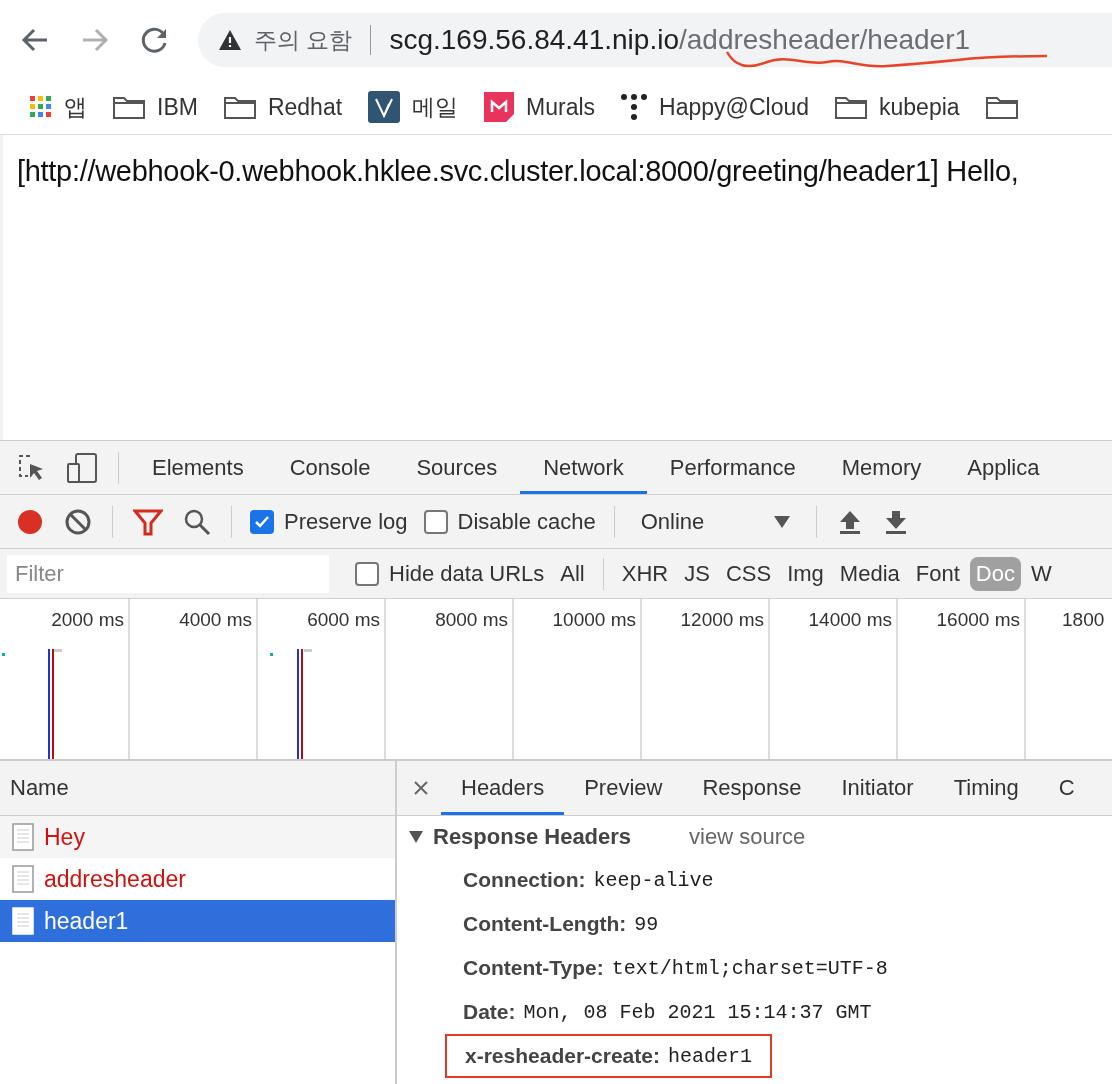 The height and width of the screenshot is (1084, 1112). Describe the element at coordinates (39, 788) in the screenshot. I see `column-header: Name` at that location.